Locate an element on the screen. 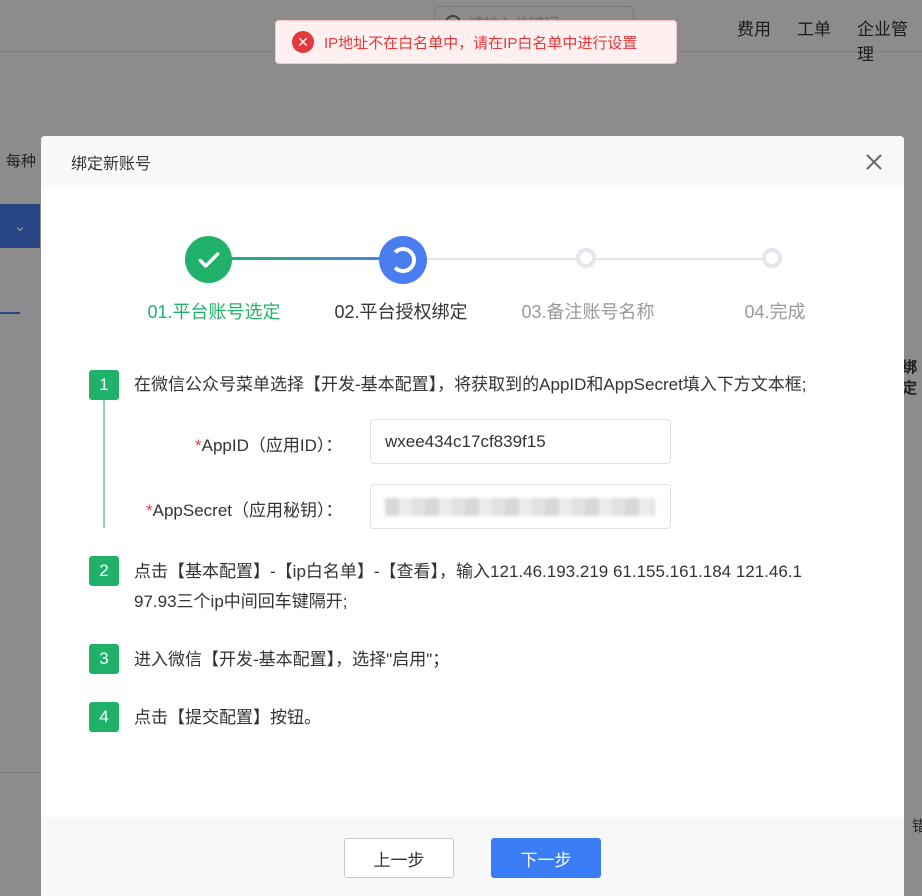 This screenshot has width=922, height=896. appsecret-label: *AppSecret（应用秘钥）： is located at coordinates (244, 508).